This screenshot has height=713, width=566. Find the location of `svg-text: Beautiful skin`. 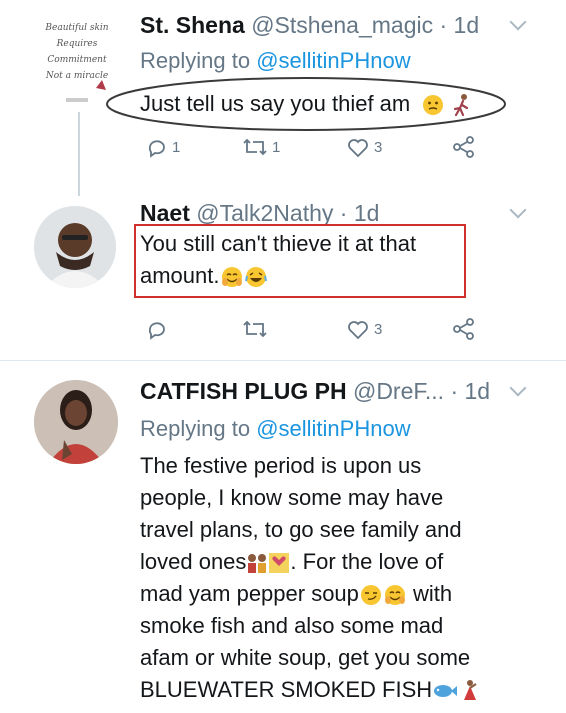

svg-text: Beautiful skin is located at coordinates (76, 28).